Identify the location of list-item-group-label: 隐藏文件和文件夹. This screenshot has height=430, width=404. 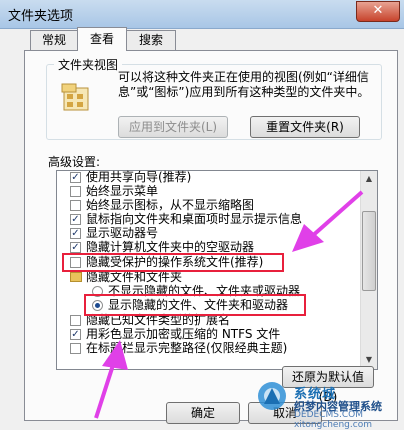
(134, 277).